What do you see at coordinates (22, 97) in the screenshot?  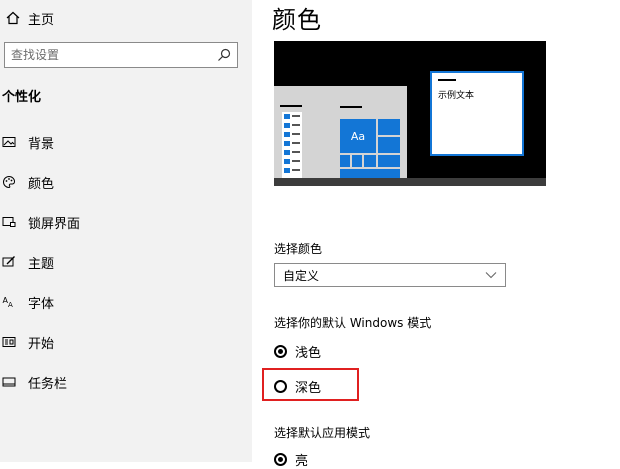 I see `section-title-personalization: 个性化` at bounding box center [22, 97].